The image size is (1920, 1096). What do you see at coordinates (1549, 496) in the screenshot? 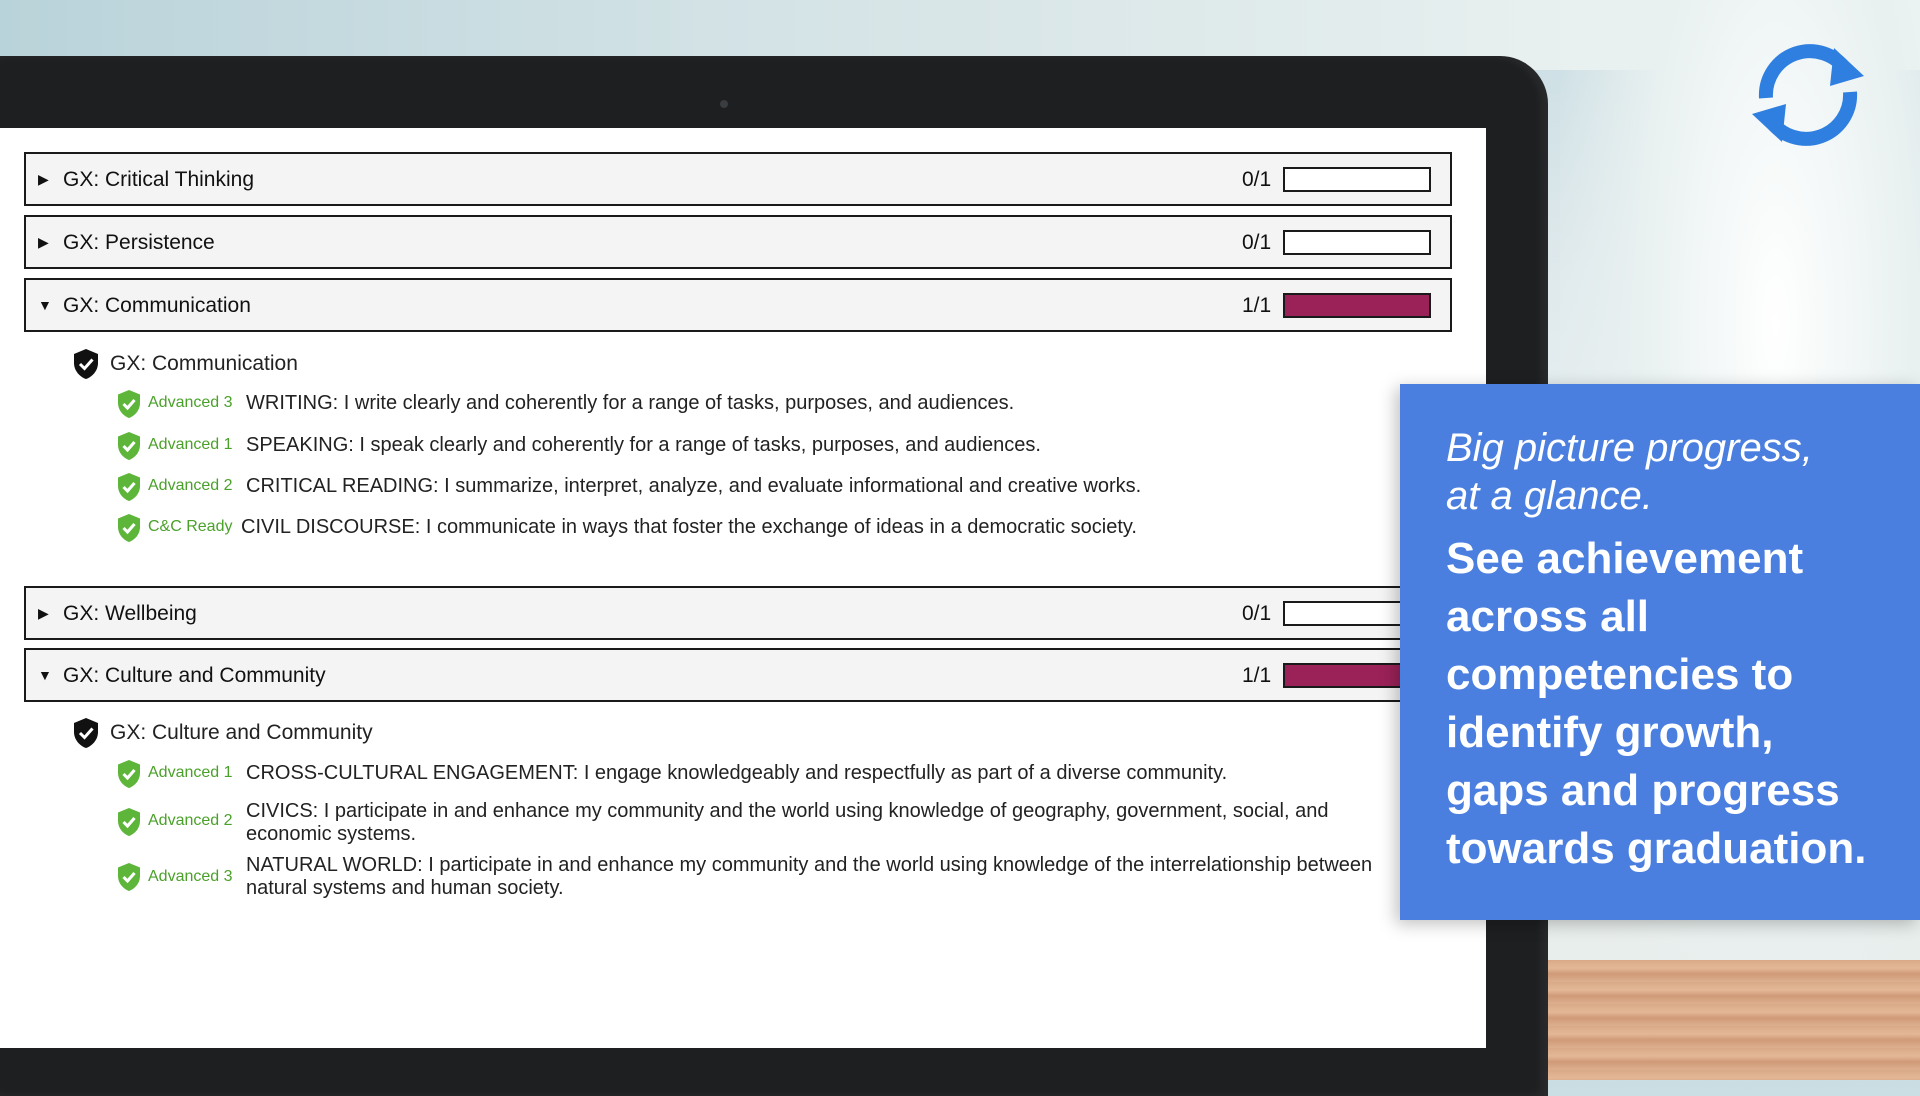
I see `callout-tagline-line2: at a glance.` at bounding box center [1549, 496].